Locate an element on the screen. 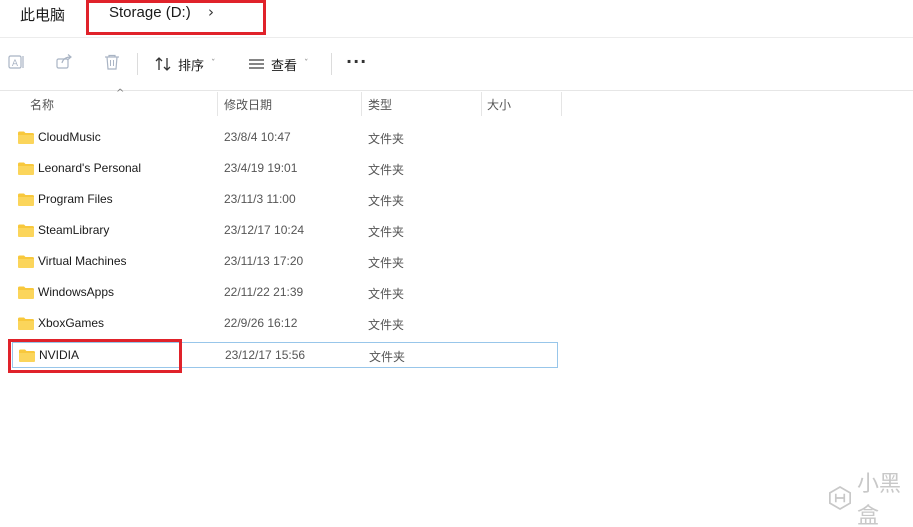 This screenshot has width=913, height=527. watermark: 小黑盒 is located at coordinates (871, 499).